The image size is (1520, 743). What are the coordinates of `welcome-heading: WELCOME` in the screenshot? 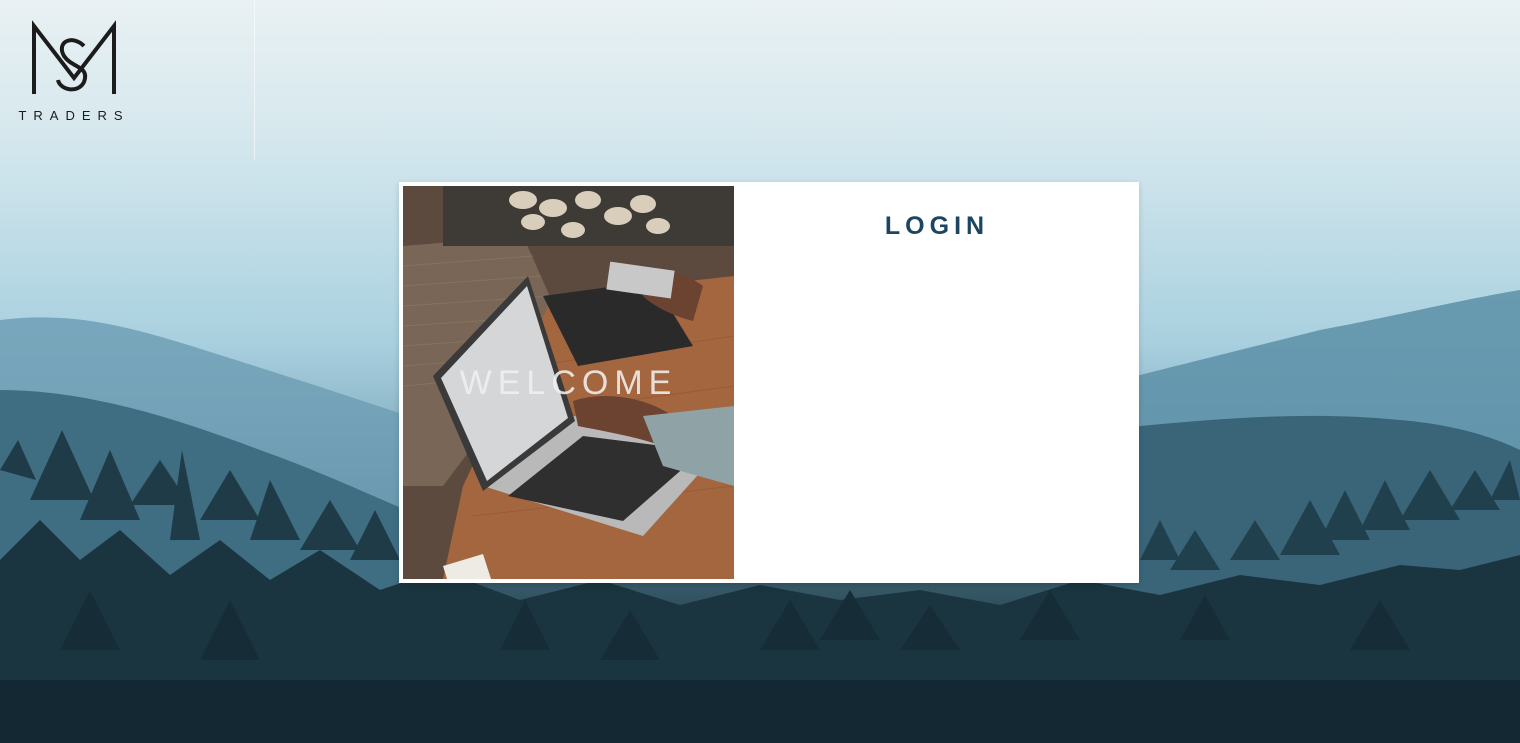 It's located at (568, 383).